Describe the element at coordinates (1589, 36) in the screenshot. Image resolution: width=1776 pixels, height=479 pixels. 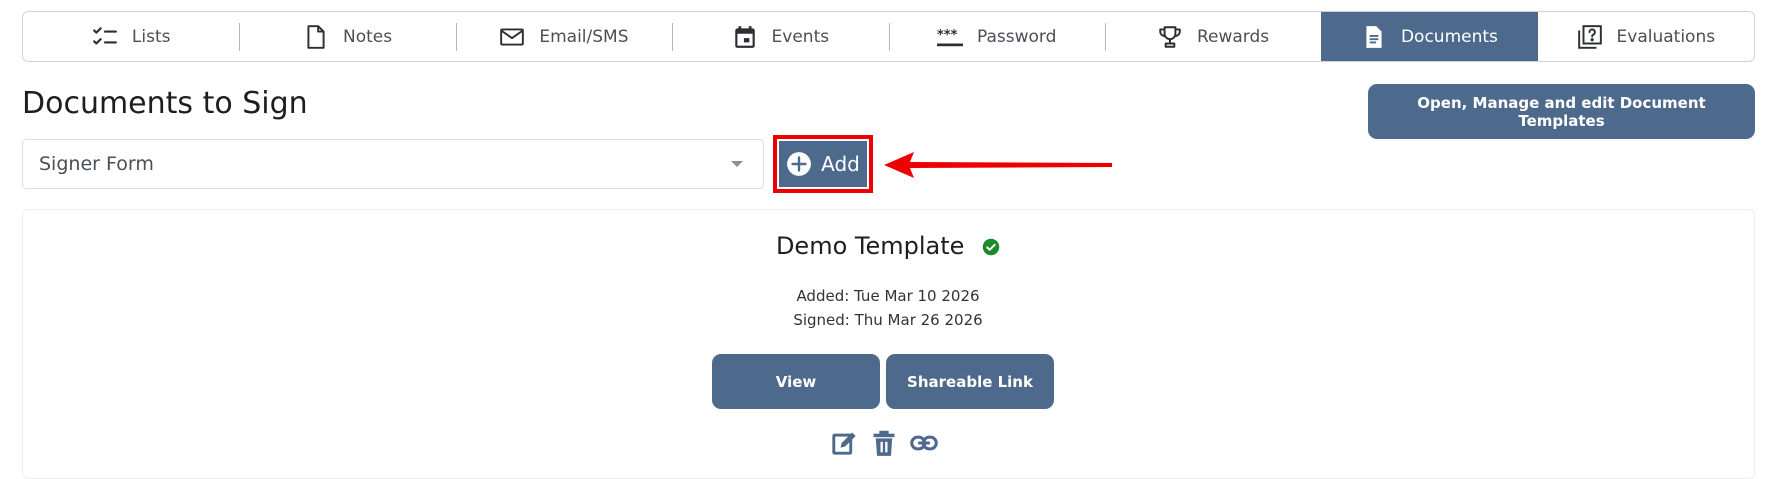
I see `question-copy-icon` at that location.